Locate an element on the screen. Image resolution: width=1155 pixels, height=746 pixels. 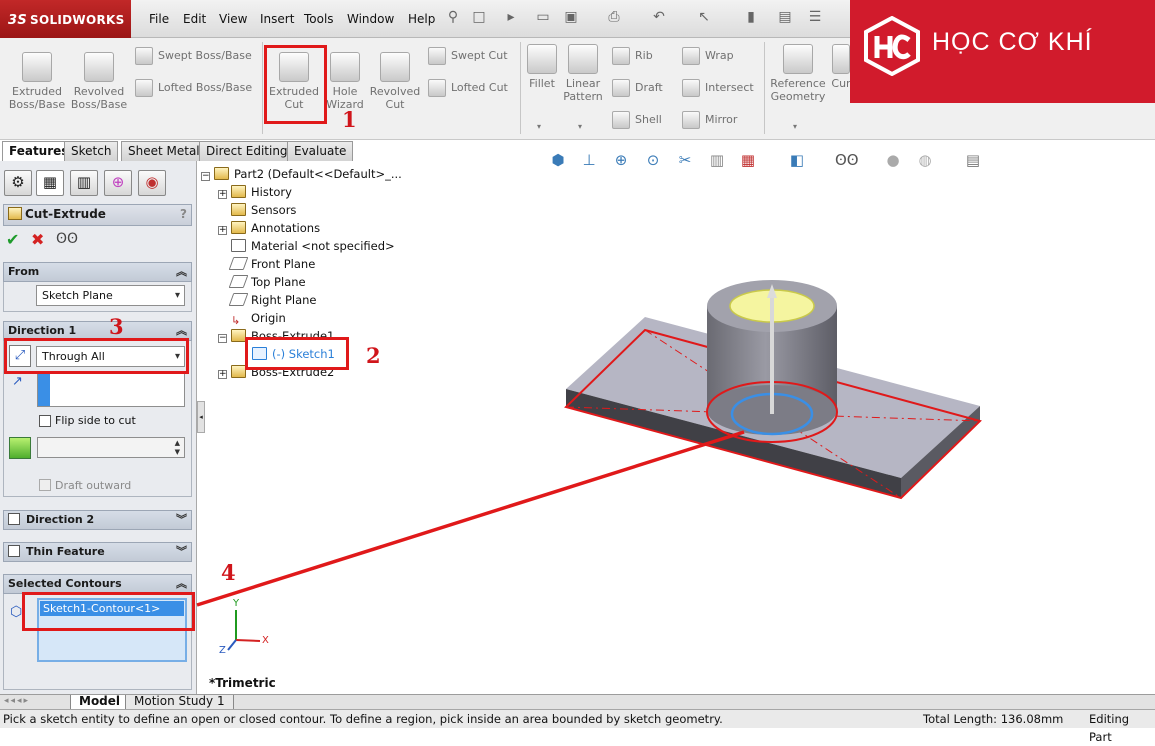
zoom-to-area-icon: ⊥ is located at coordinates (589, 160).